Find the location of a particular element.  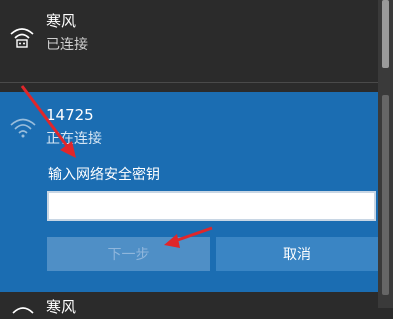

scrollbar is located at coordinates (385, 154).